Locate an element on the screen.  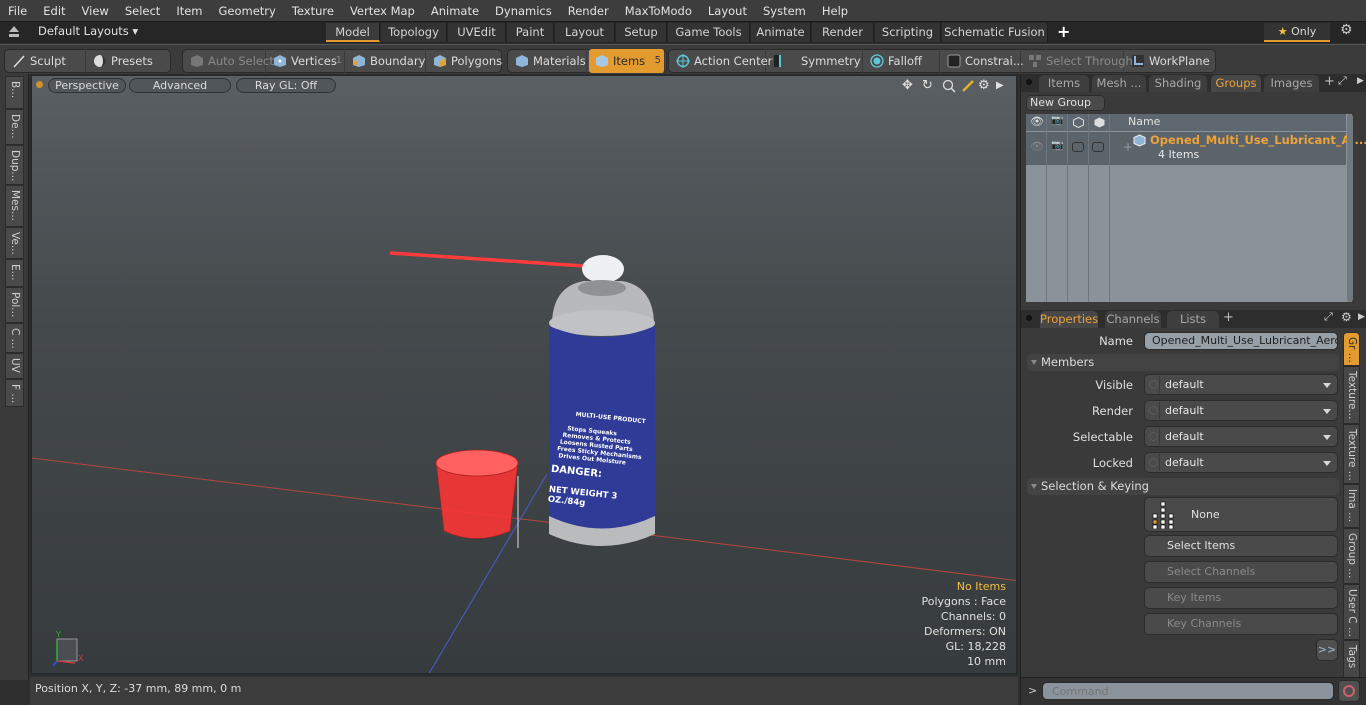
more-button: >> is located at coordinates (1327, 650).